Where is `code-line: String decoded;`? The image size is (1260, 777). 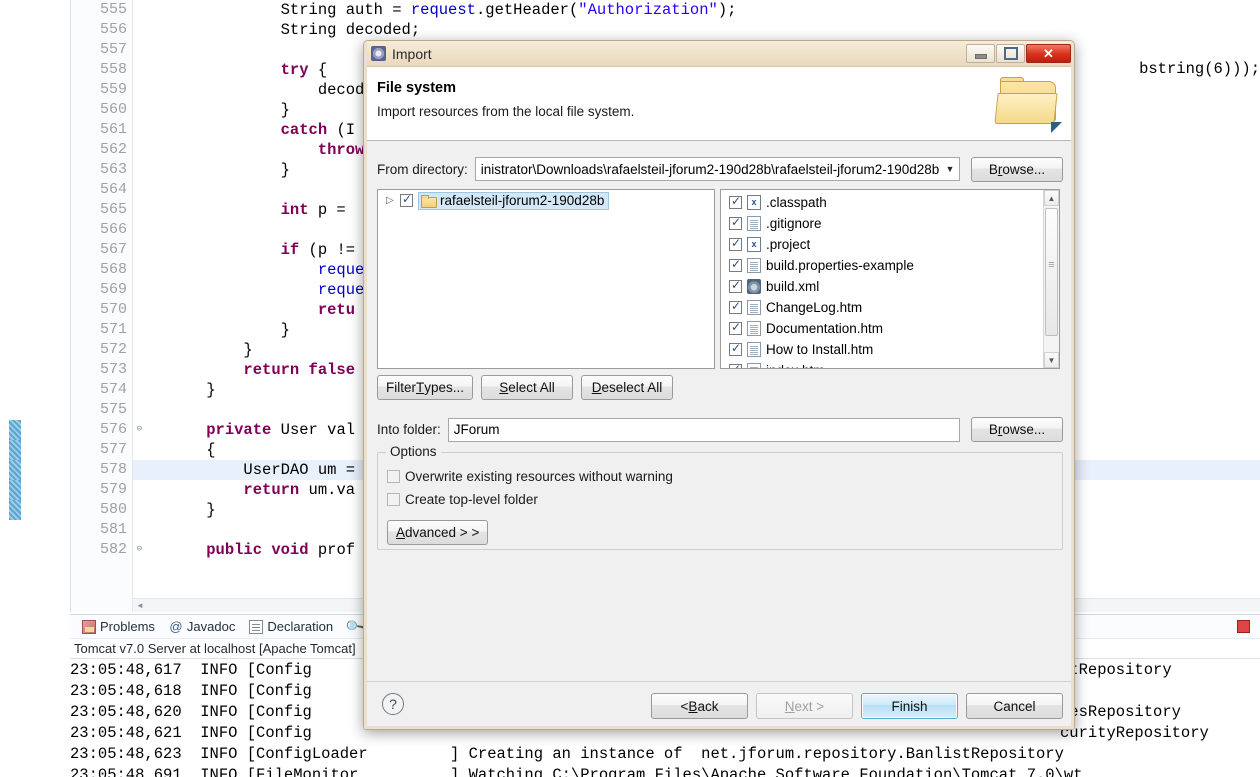 code-line: String decoded; is located at coordinates (696, 30).